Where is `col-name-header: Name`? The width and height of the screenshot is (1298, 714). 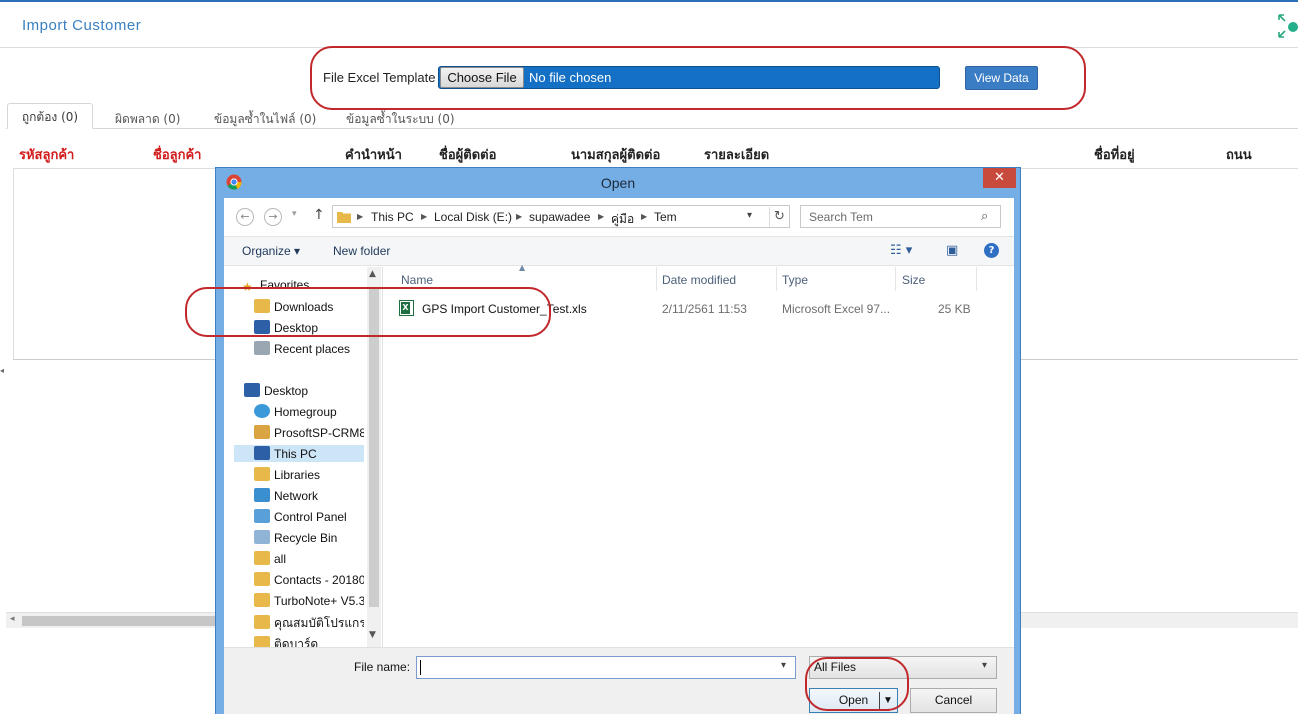 col-name-header: Name is located at coordinates (417, 280).